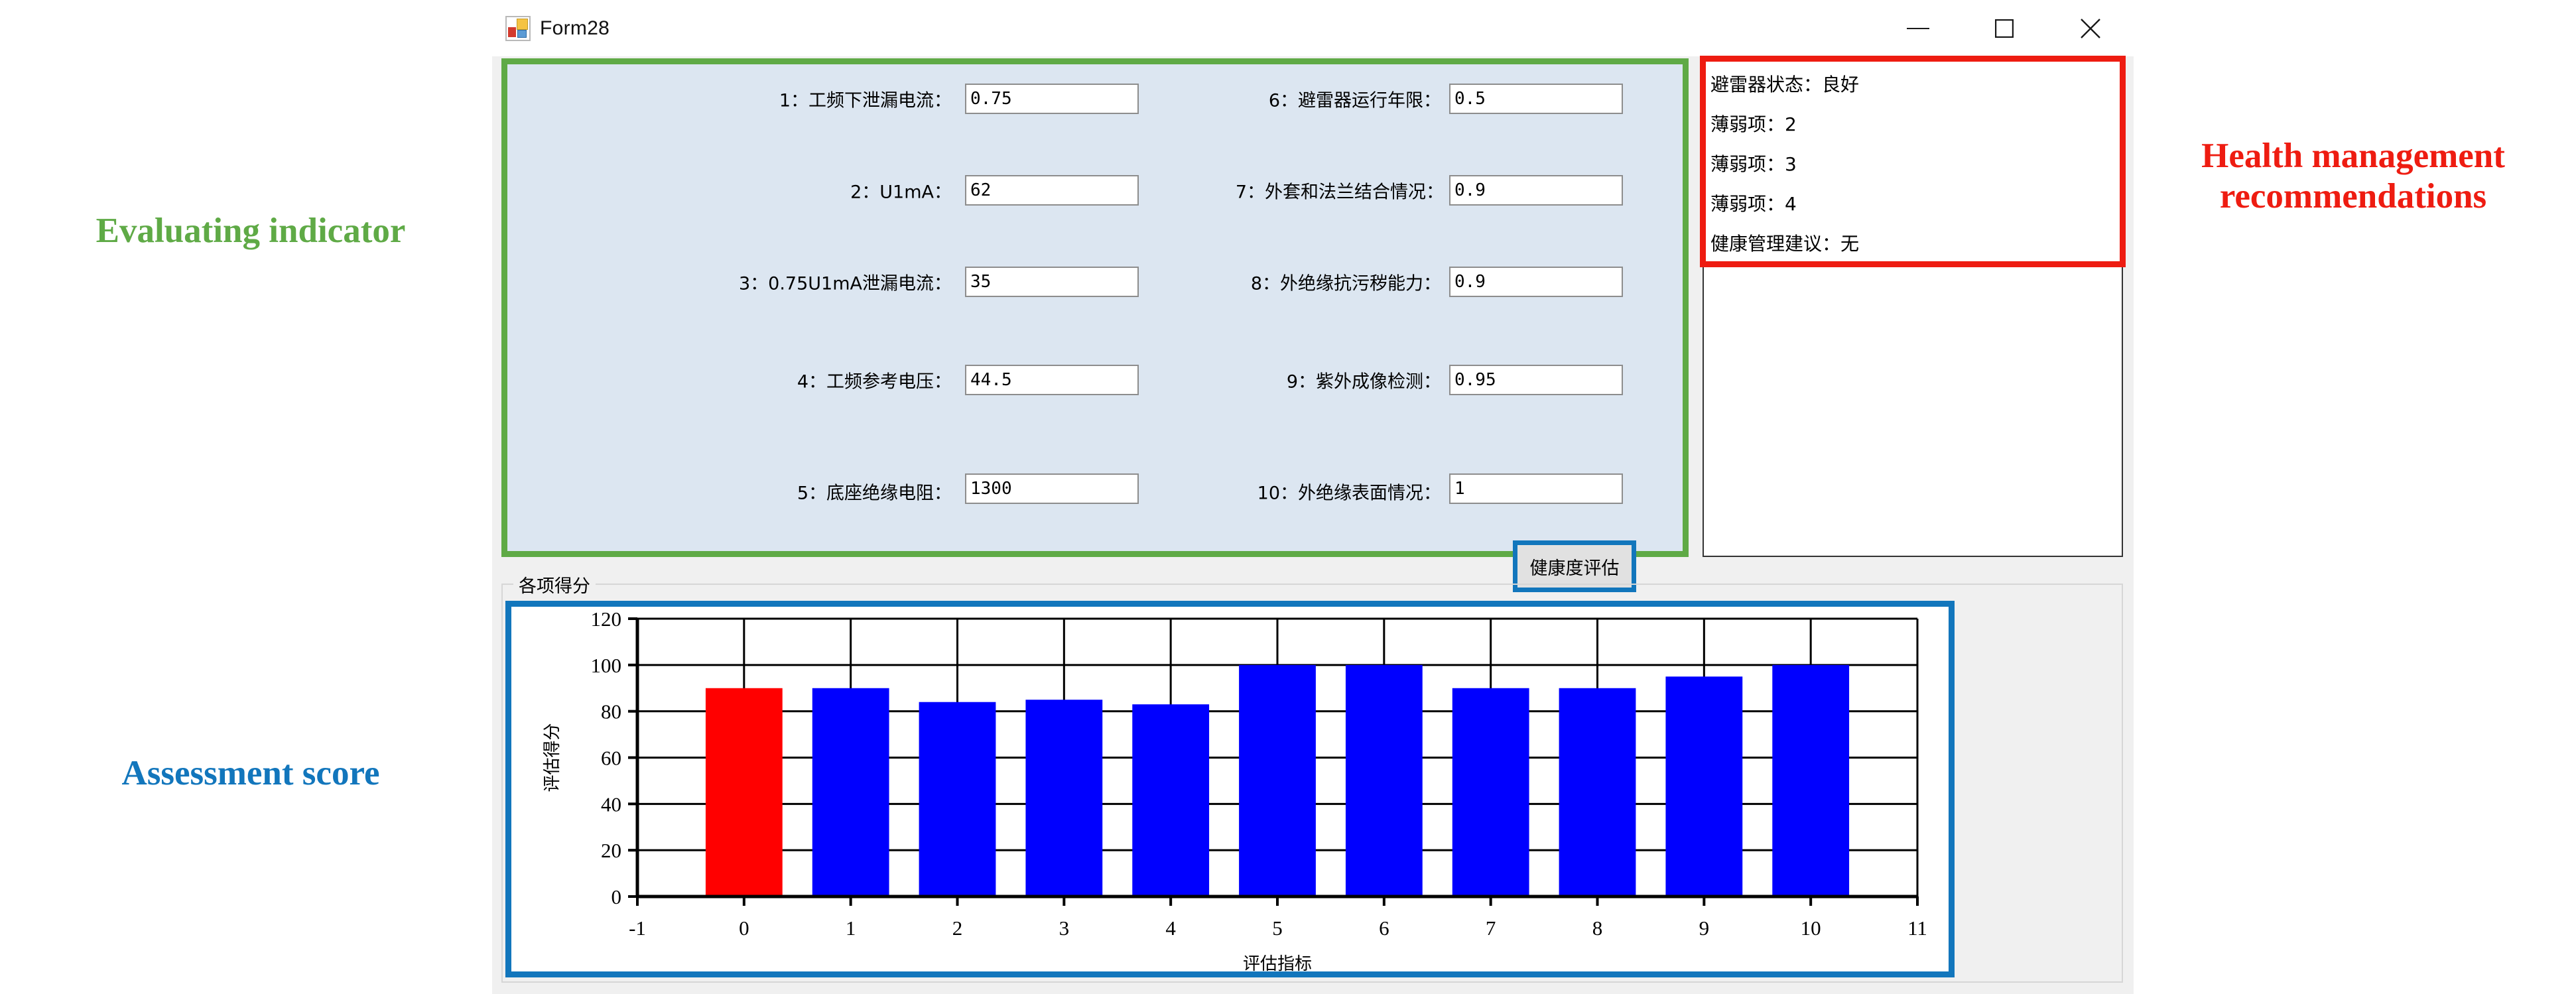 This screenshot has height=994, width=2576. Describe the element at coordinates (1536, 99) in the screenshot. I see `field-input-6: 0.5` at that location.